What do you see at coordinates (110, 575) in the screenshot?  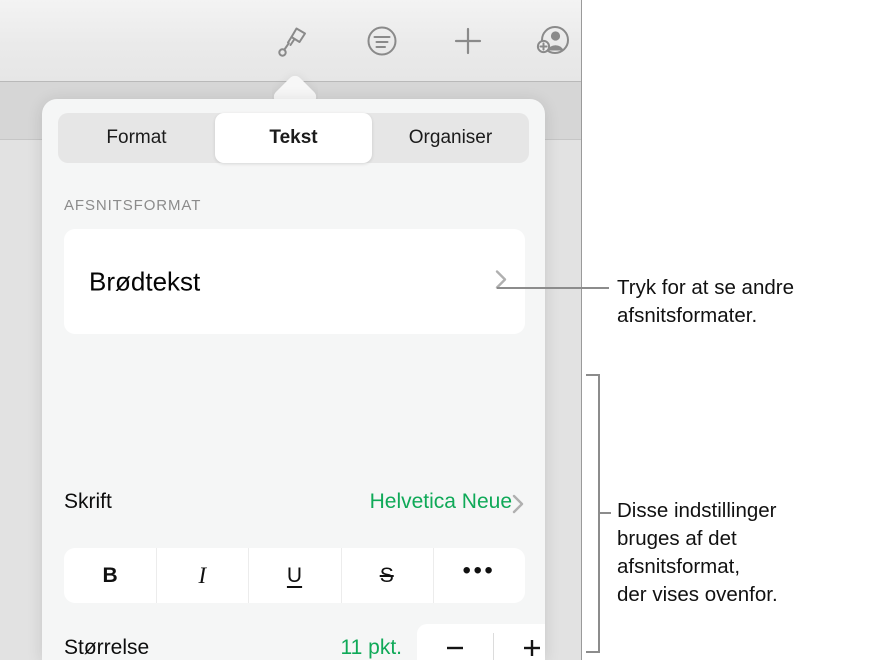 I see `bold-button: B` at bounding box center [110, 575].